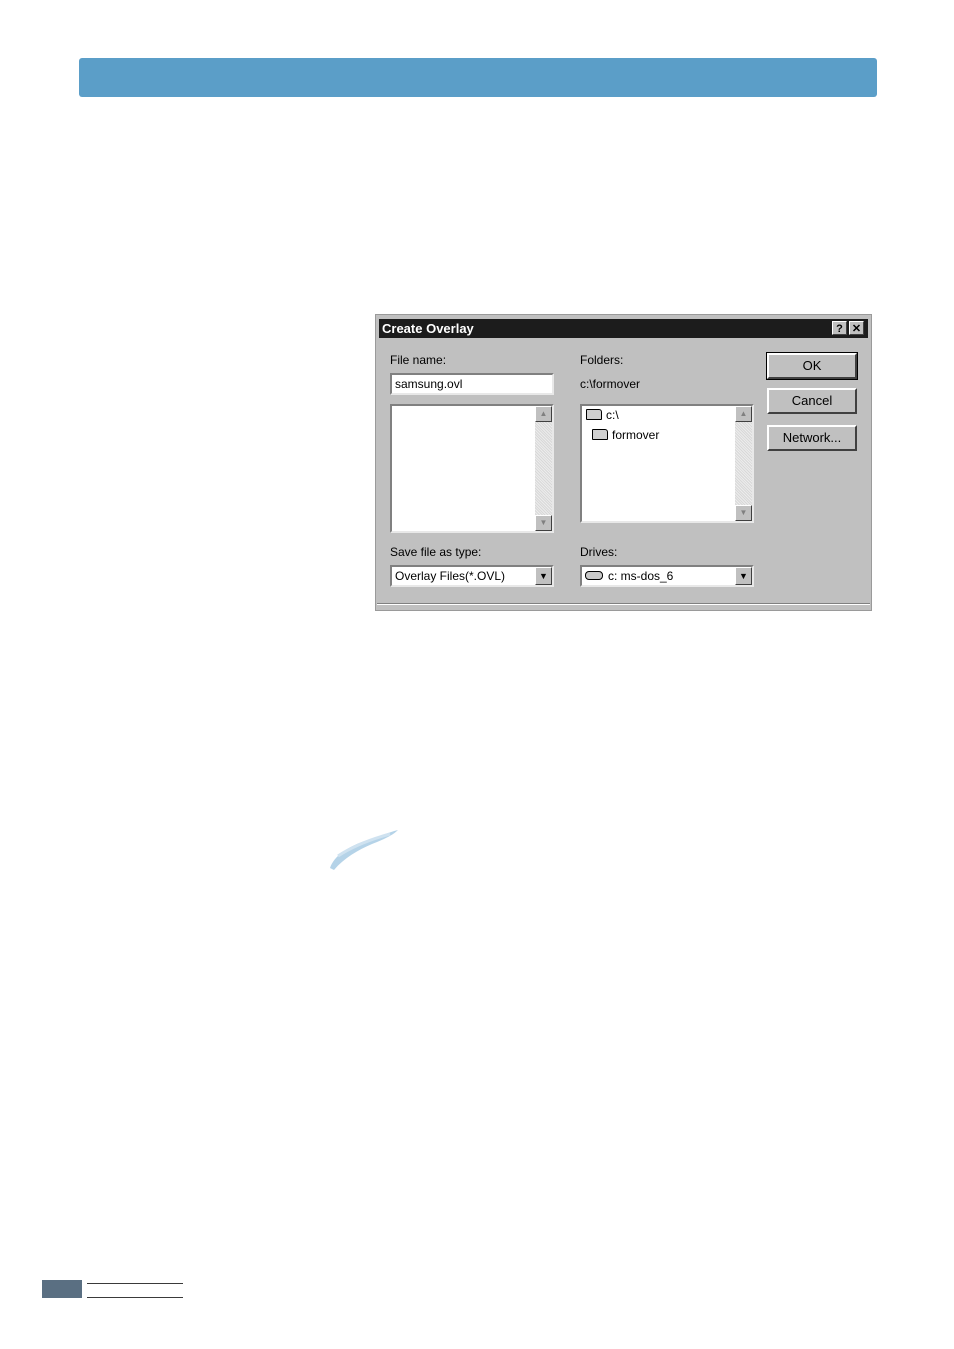 The image size is (954, 1349). I want to click on drives-select: c: ms-dos_6 ▼, so click(667, 576).